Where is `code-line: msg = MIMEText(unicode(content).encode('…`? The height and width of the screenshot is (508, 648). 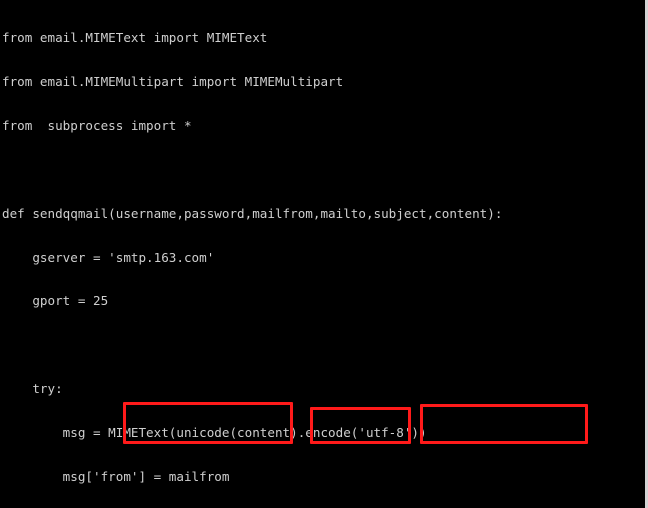
code-line: msg = MIMEText(unicode(content).encode('… is located at coordinates (214, 432).